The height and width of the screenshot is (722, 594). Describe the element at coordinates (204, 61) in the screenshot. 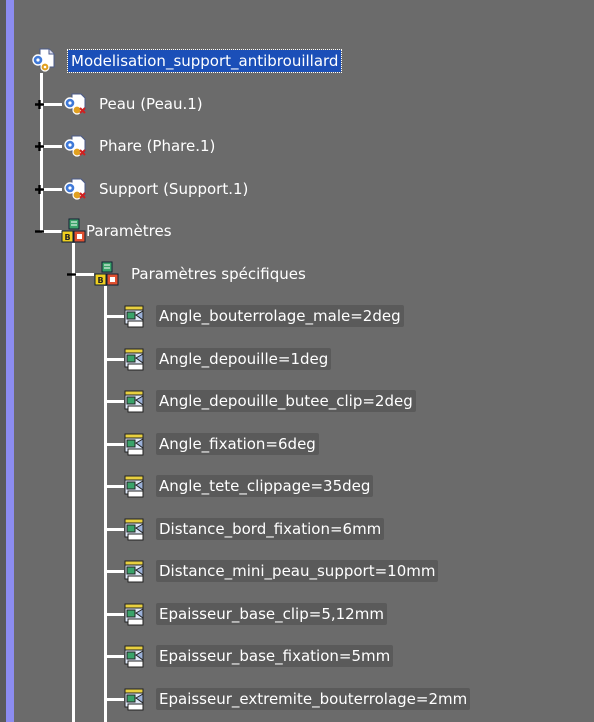

I see `root-product-label: Modelisation_support_antibrouillard` at that location.